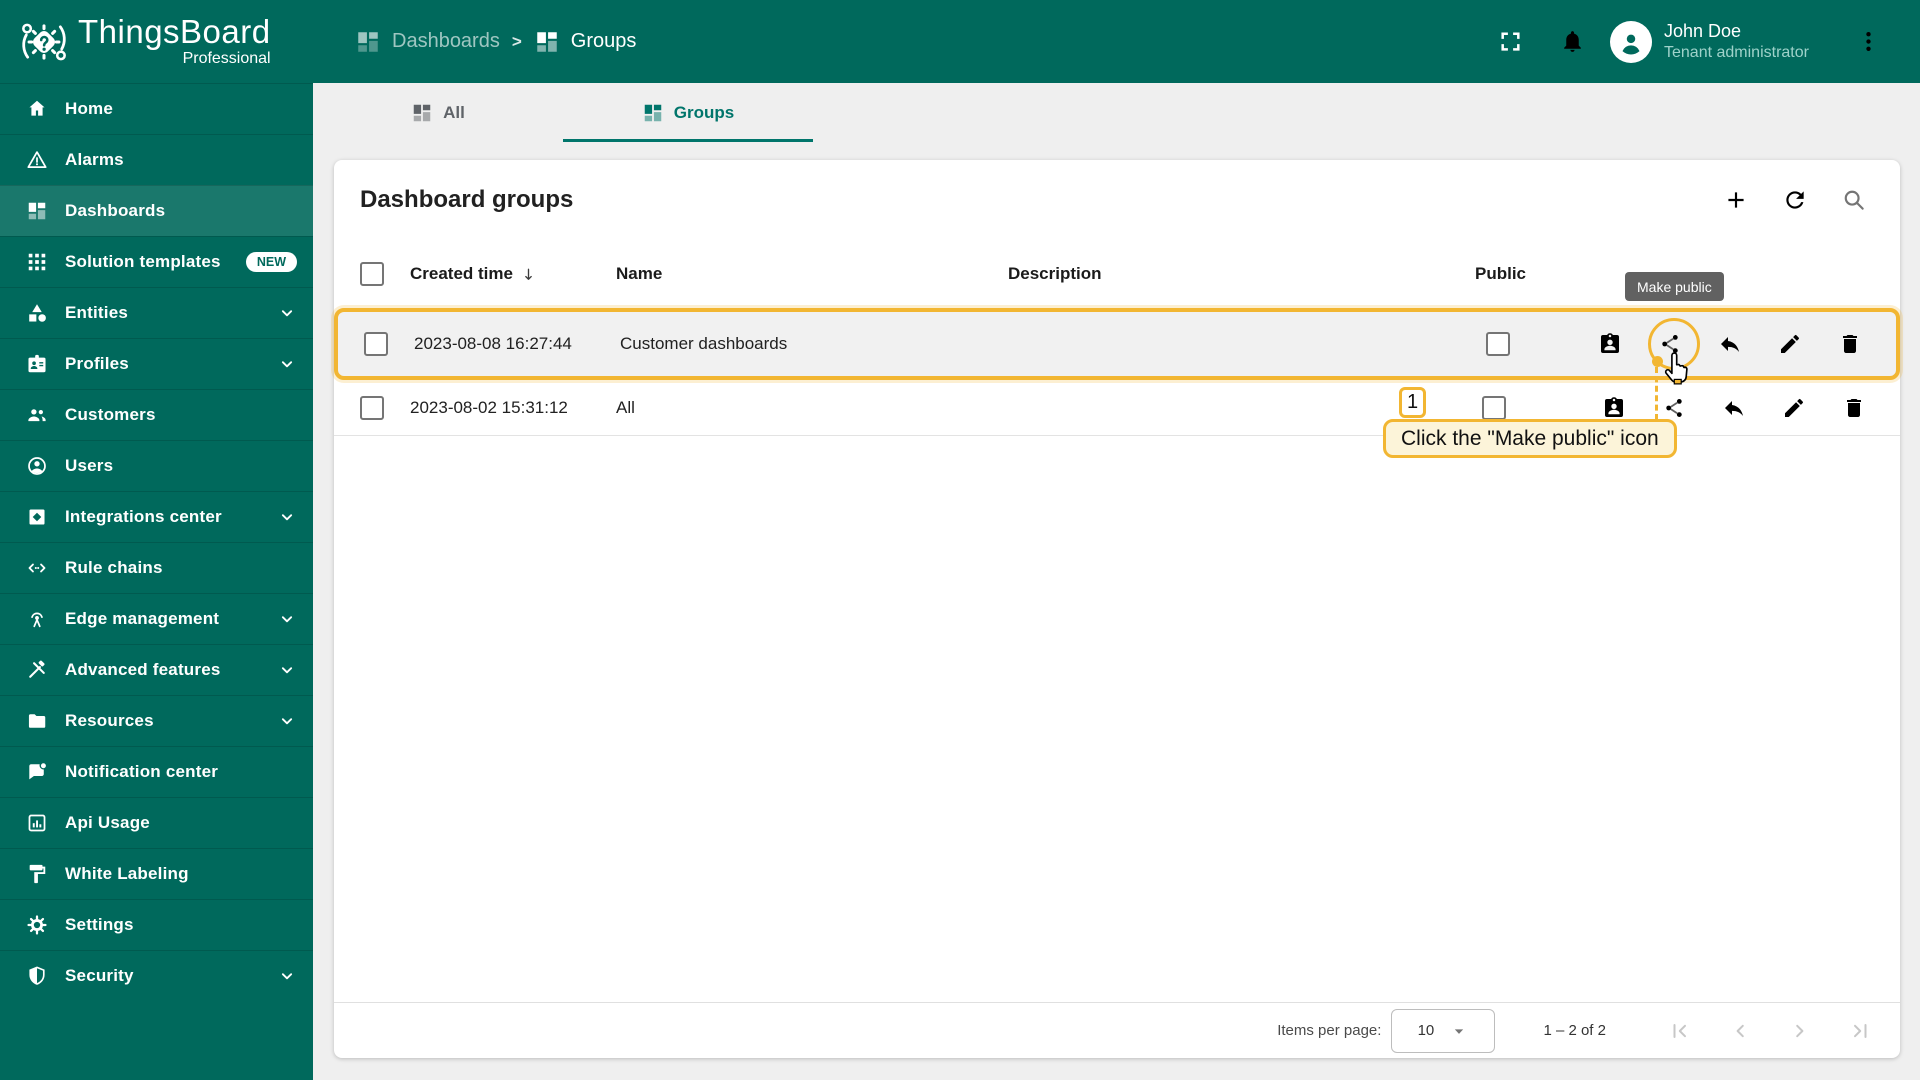  I want to click on breadcrumb-label: Dashboards, so click(446, 41).